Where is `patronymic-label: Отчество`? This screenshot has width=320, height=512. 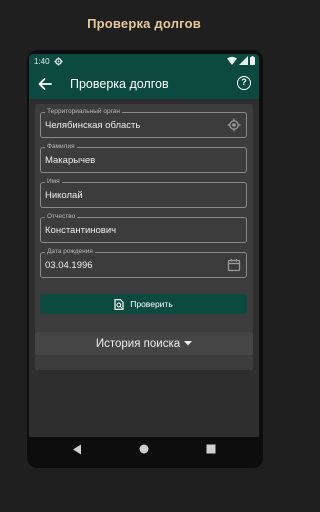
patronymic-label: Отчество is located at coordinates (61, 217).